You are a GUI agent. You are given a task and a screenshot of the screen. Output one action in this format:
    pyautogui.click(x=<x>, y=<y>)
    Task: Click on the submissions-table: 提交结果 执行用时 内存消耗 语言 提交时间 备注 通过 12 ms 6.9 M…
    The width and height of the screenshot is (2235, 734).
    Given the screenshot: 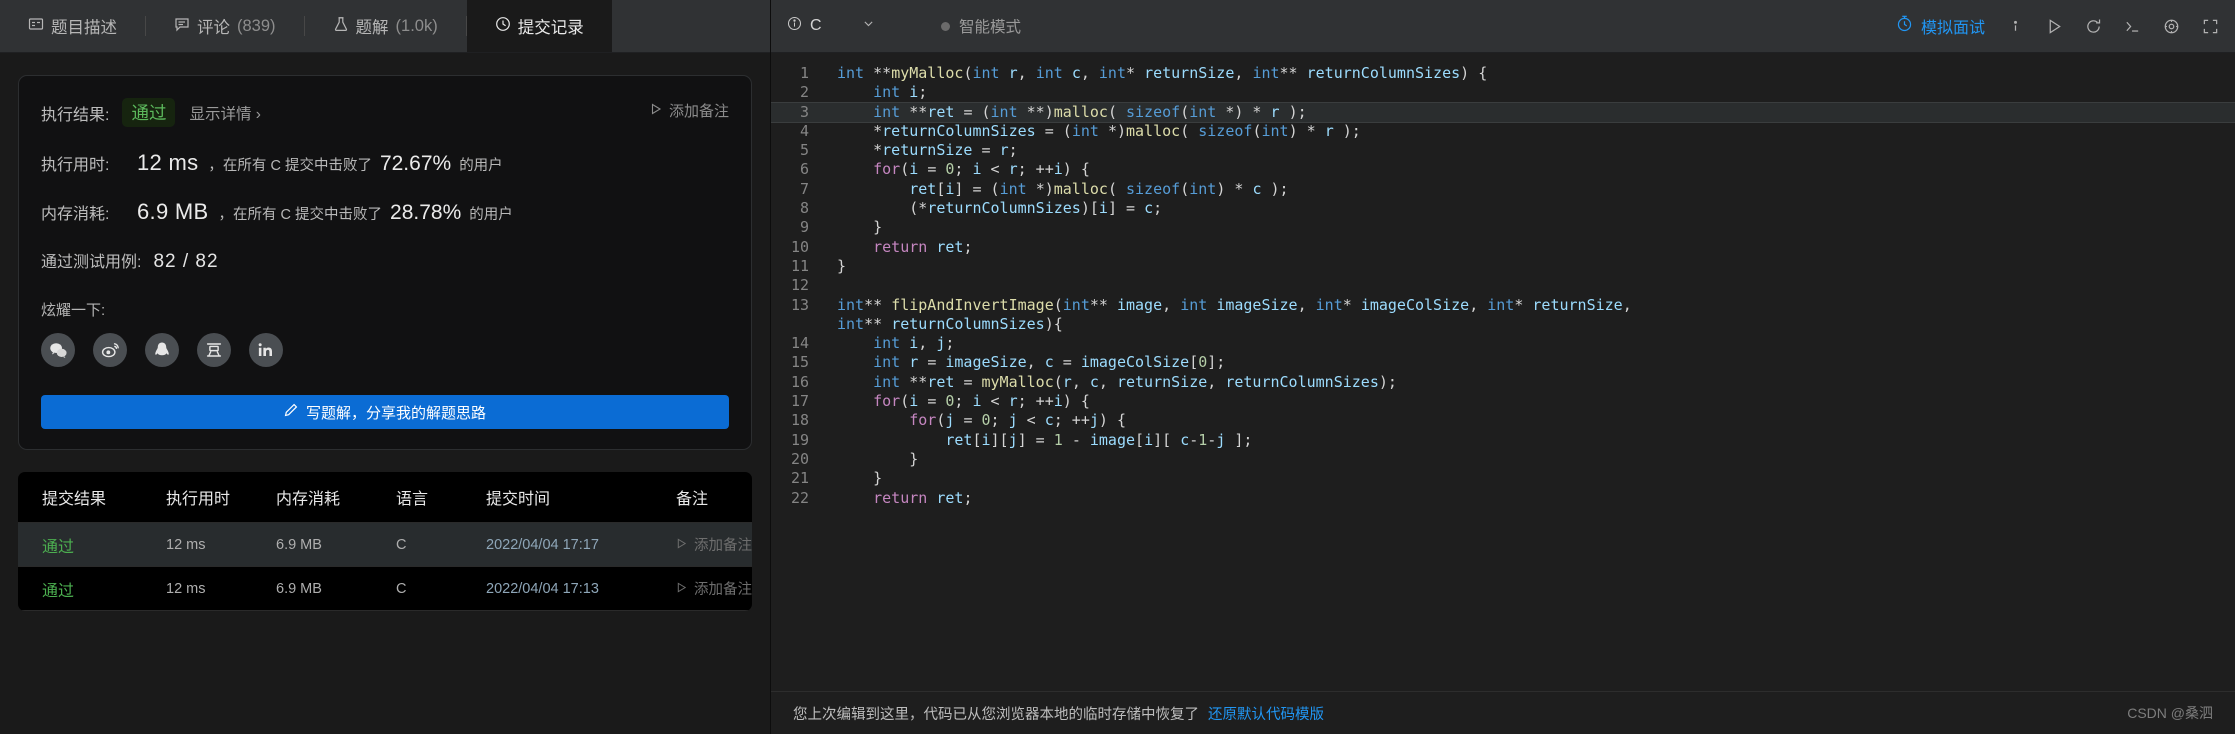 What is the action you would take?
    pyautogui.click(x=385, y=541)
    